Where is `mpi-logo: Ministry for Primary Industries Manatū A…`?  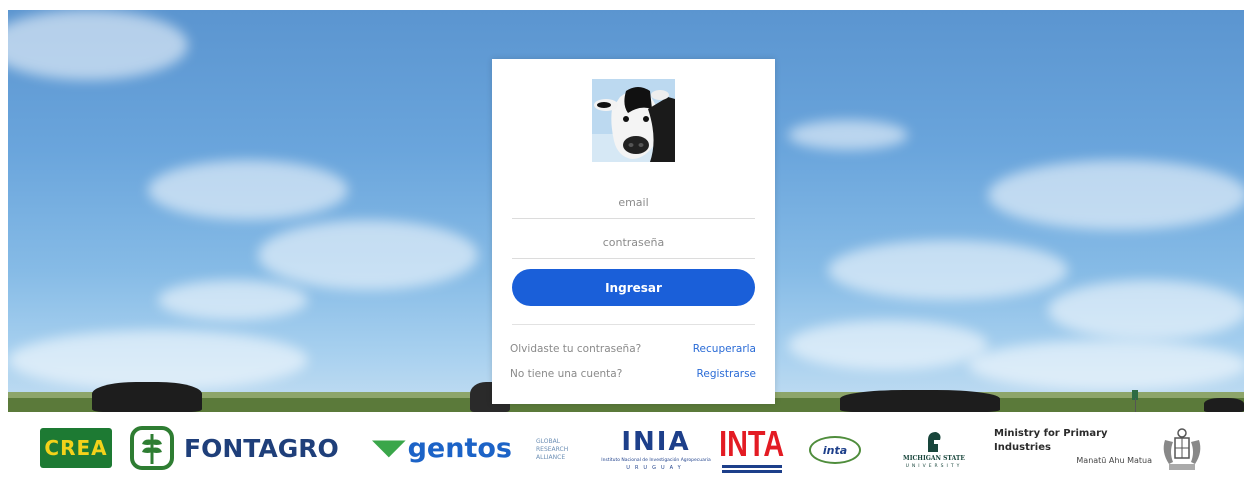 mpi-logo: Ministry for Primary Industries Manatū A… is located at coordinates (1073, 446).